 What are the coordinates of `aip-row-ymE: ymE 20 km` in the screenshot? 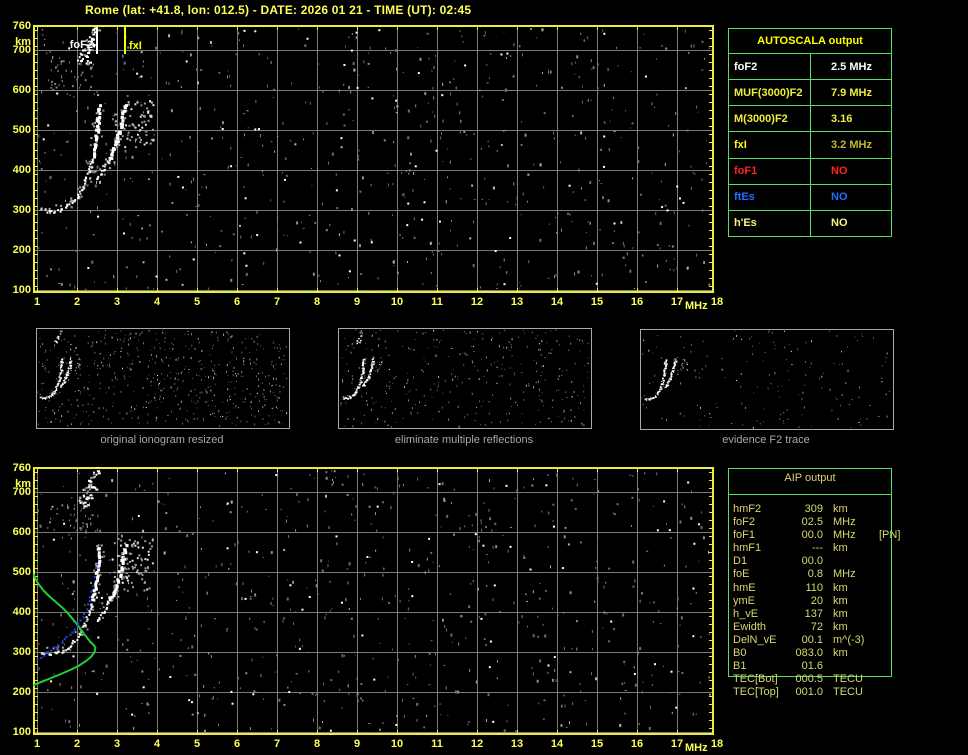 It's located at (843, 601).